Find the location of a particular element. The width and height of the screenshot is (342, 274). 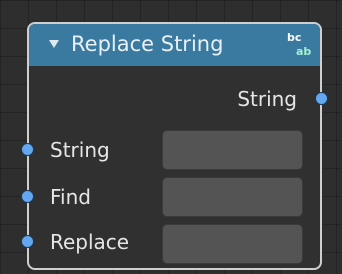

input-label-replace: Replace is located at coordinates (90, 242).